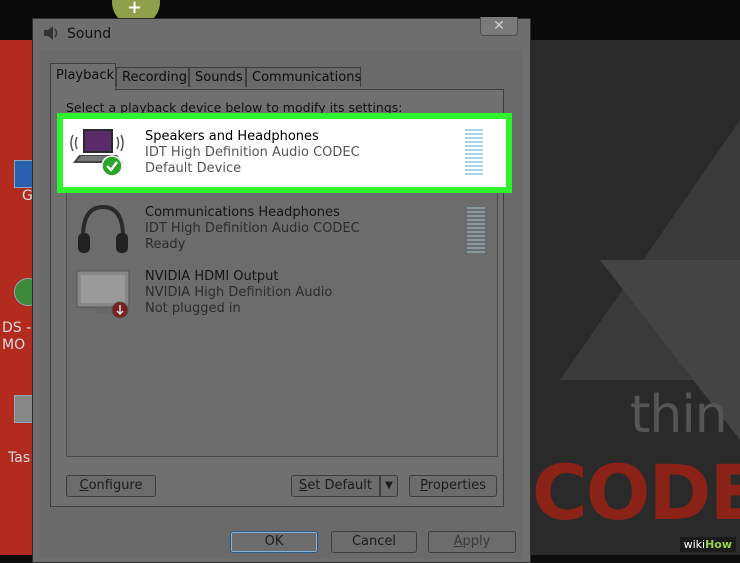 Image resolution: width=740 pixels, height=563 pixels. I want to click on plus-icon: +, so click(135, 9).